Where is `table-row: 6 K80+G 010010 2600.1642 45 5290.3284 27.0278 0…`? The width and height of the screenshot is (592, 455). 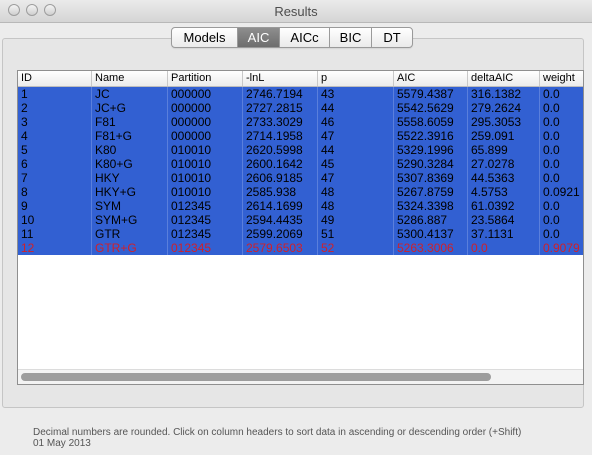
table-row: 6 K80+G 010010 2600.1642 45 5290.3284 27.0278 0… is located at coordinates (300, 164).